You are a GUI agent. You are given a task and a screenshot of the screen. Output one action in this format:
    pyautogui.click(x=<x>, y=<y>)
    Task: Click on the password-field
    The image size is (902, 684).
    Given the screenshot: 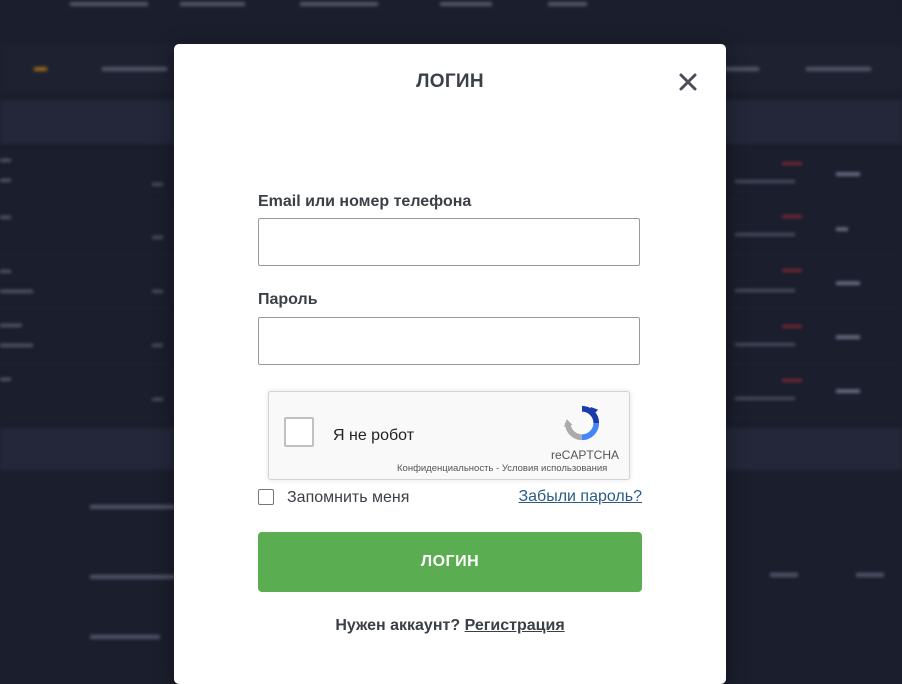 What is the action you would take?
    pyautogui.click(x=449, y=341)
    